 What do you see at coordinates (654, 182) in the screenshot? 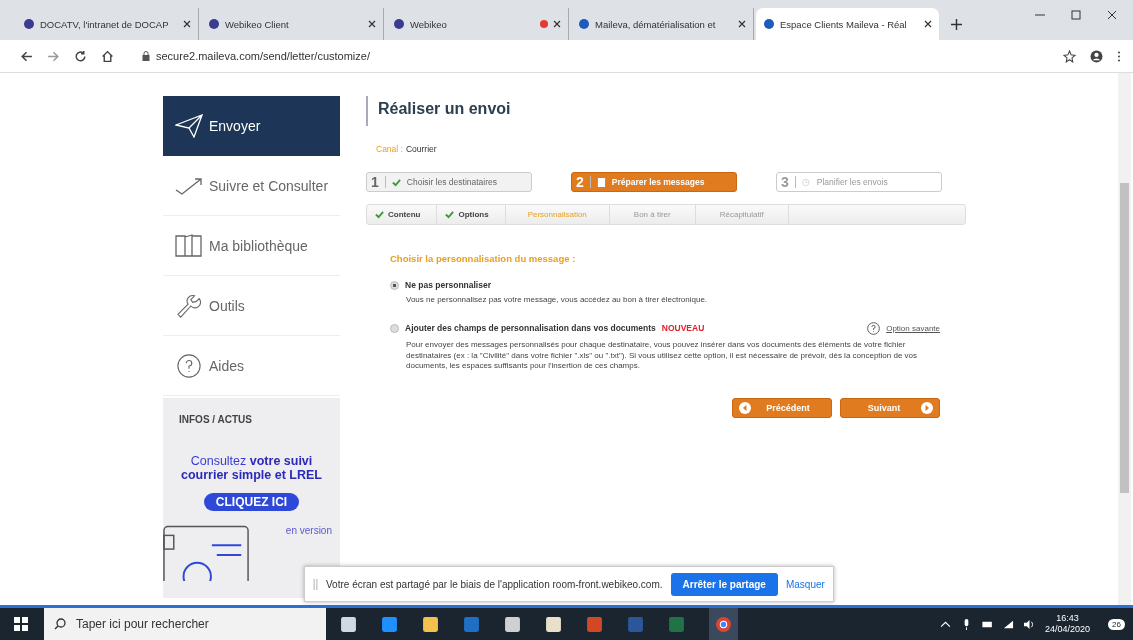
I see `wizard-step: 2 Préparer les messages` at bounding box center [654, 182].